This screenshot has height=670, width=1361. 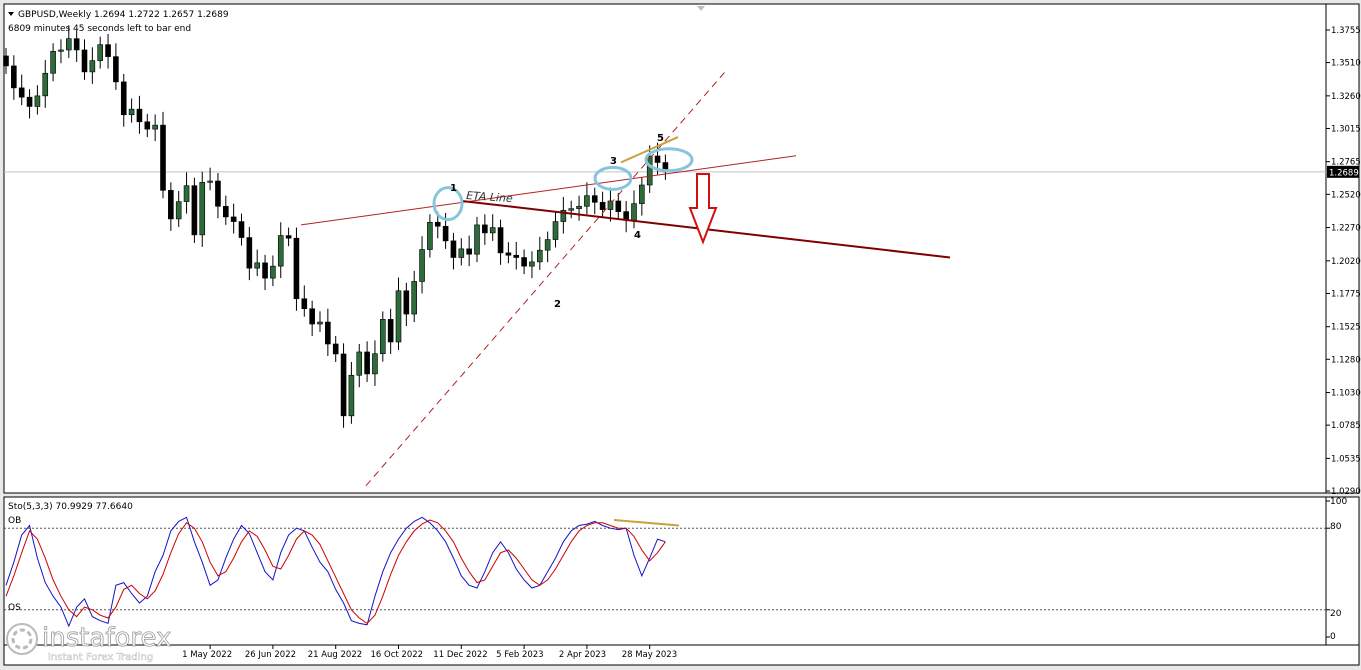 I want to click on wave-label-5: 5, so click(x=660, y=138).